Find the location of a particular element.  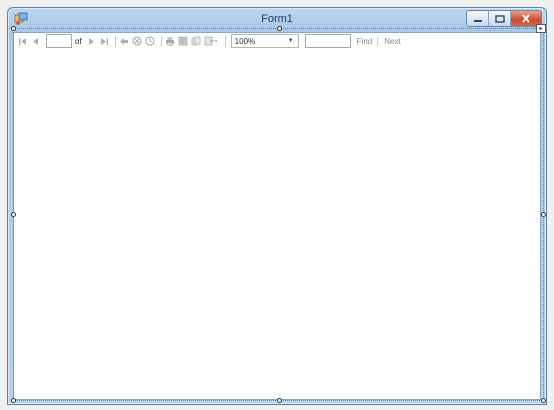

maximize-button is located at coordinates (500, 18).